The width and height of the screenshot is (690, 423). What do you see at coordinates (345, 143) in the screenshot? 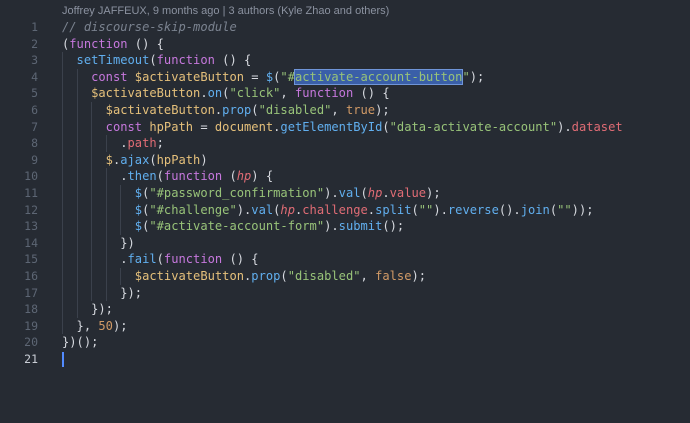
I see `code-line: 8 .path;` at bounding box center [345, 143].